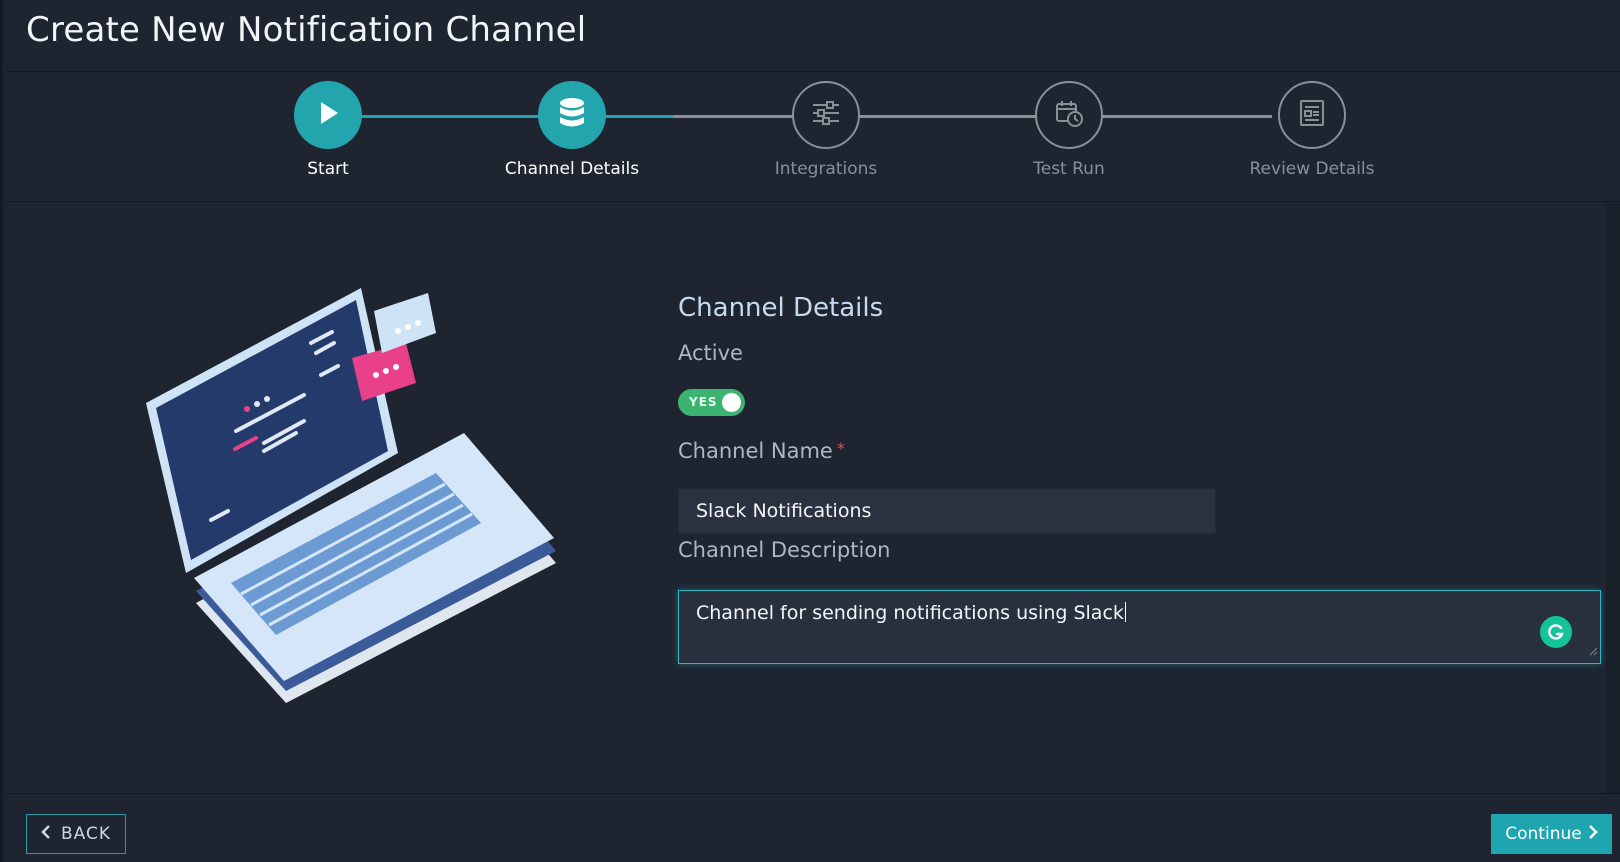  I want to click on page-header: Create New Notification Channel, so click(813, 36).